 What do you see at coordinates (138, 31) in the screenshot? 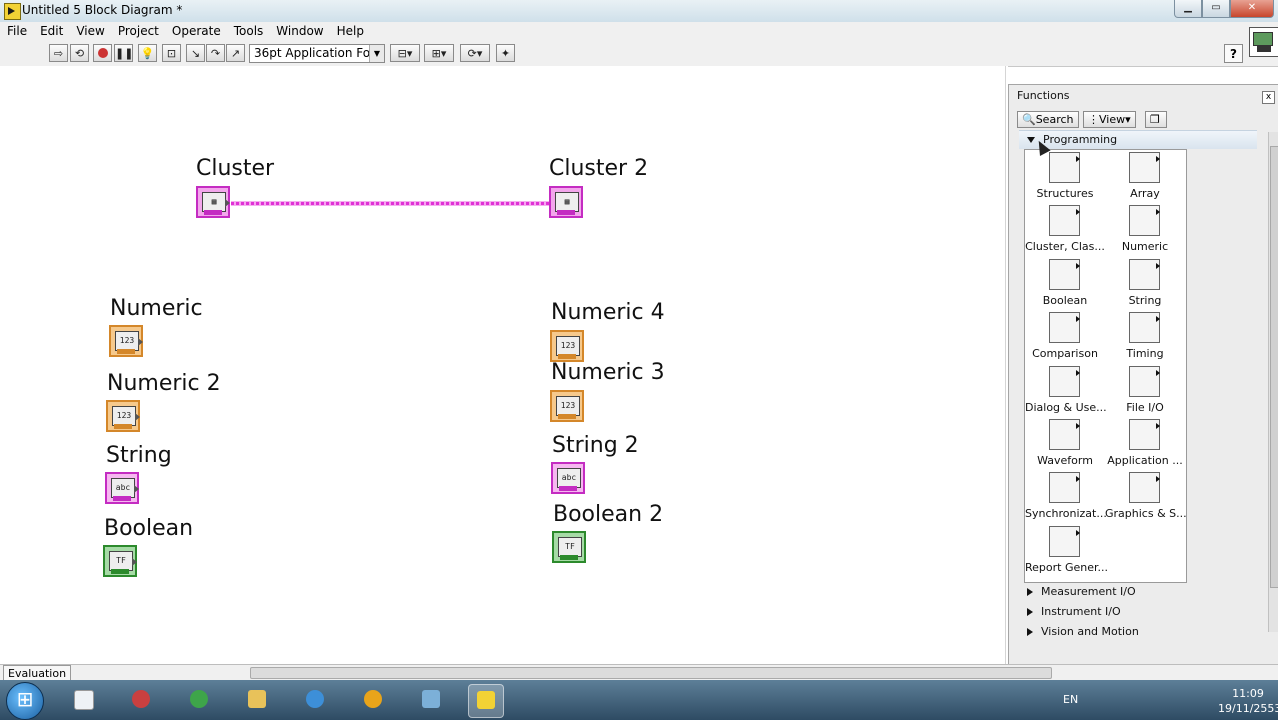
I see `menu-project: Project` at bounding box center [138, 31].